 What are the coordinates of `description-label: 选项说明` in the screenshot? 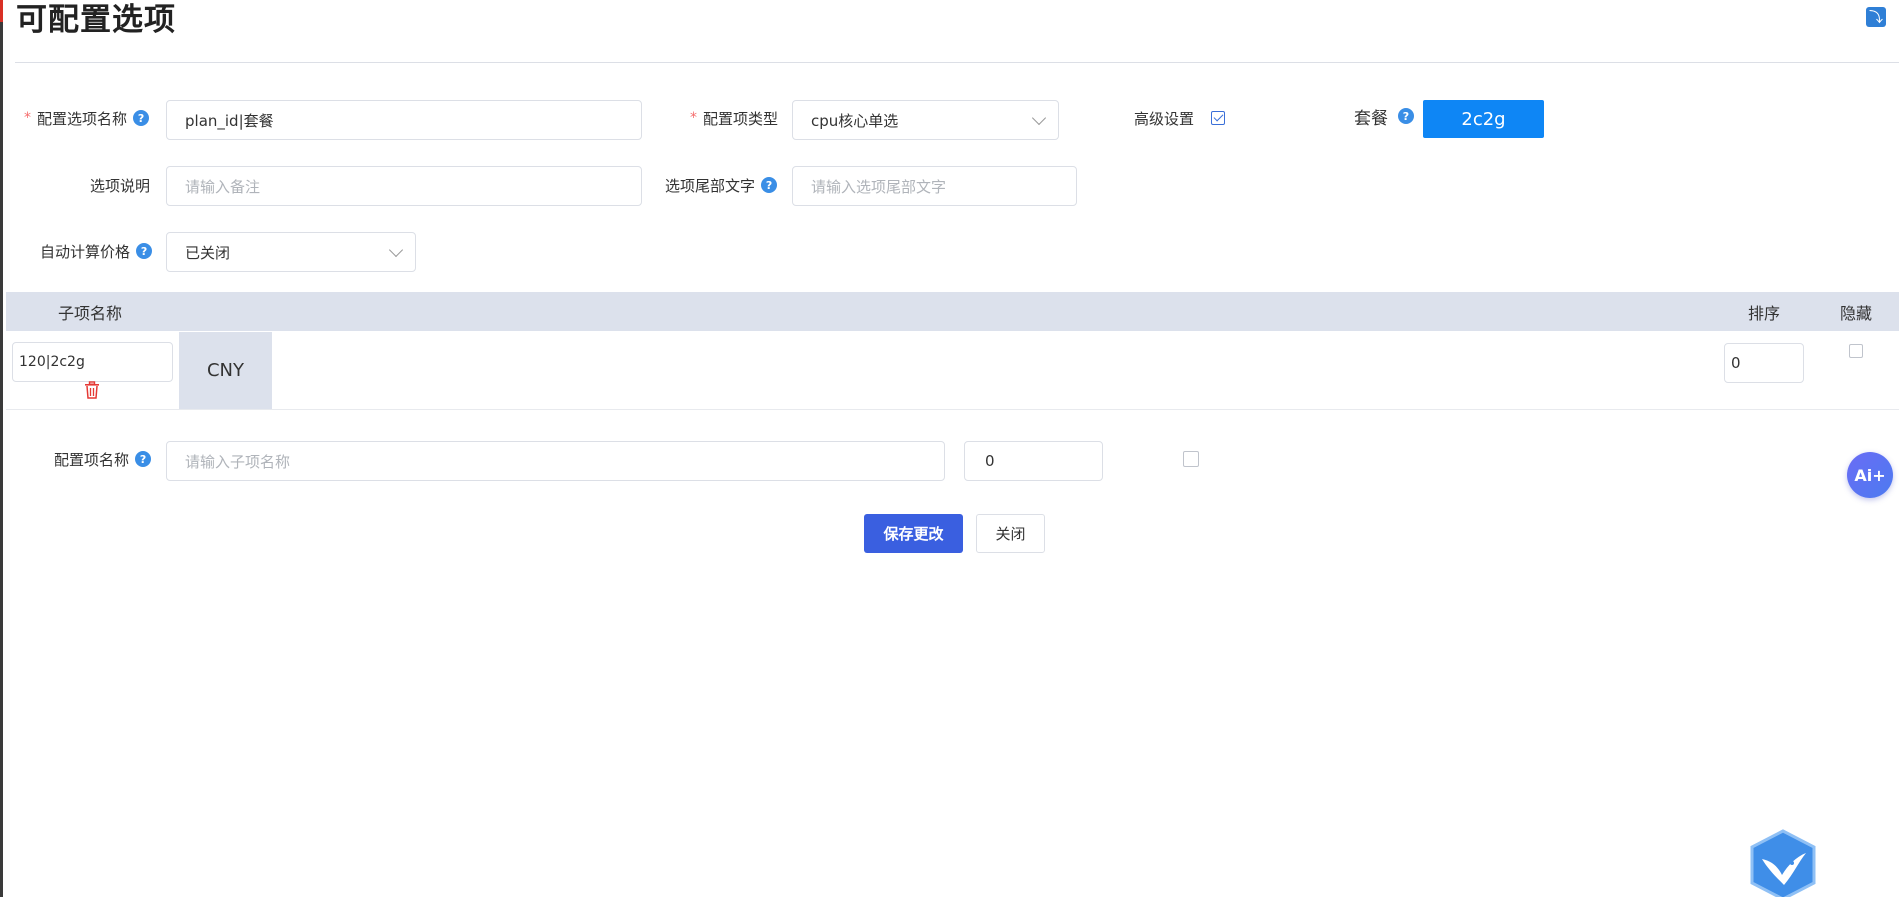 It's located at (120, 185).